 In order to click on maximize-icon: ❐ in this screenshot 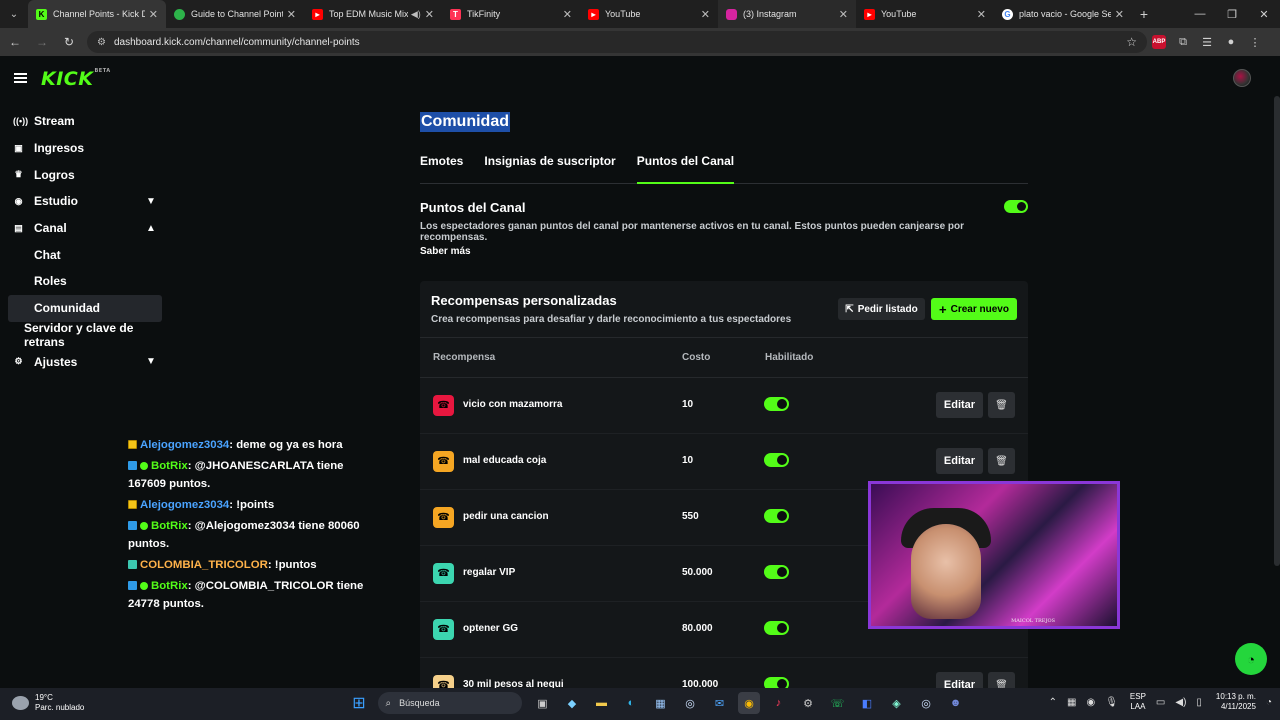, I will do `click(1232, 14)`.